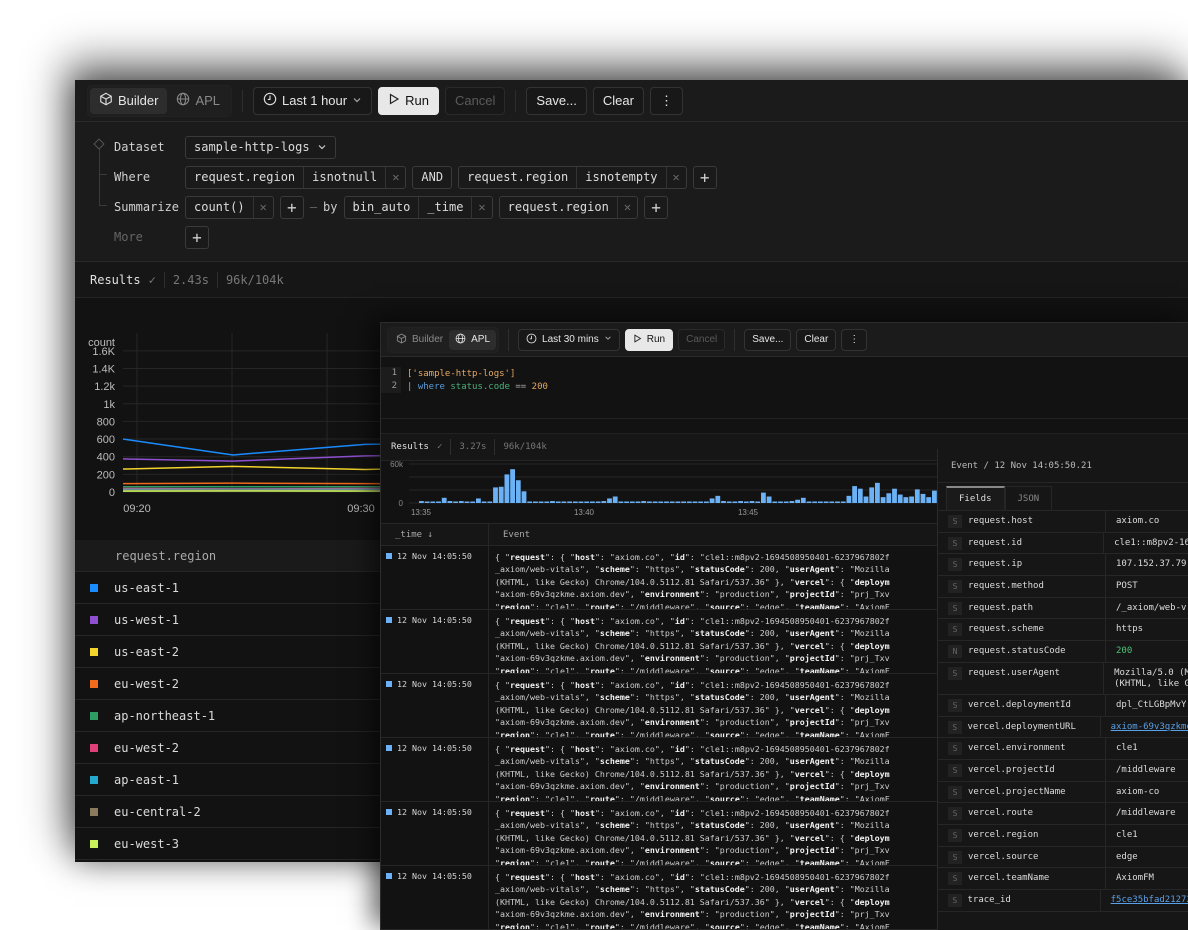  Describe the element at coordinates (1063, 705) in the screenshot. I see `field-row: Svercel.deploymentId dpl_CtLGBpMvY` at that location.